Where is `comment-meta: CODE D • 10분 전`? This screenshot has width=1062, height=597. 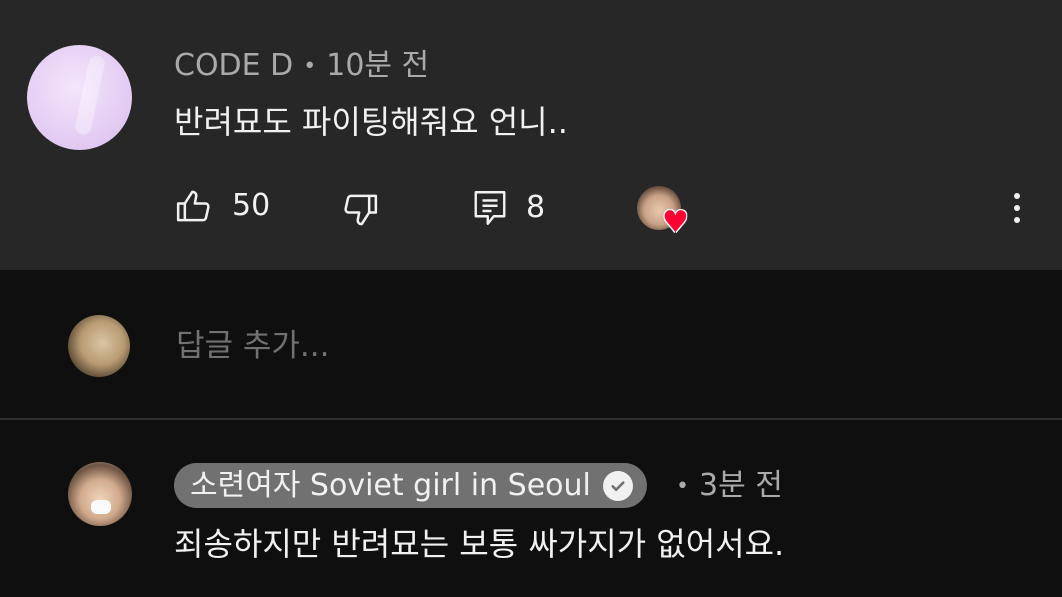
comment-meta: CODE D • 10분 전 is located at coordinates (301, 66).